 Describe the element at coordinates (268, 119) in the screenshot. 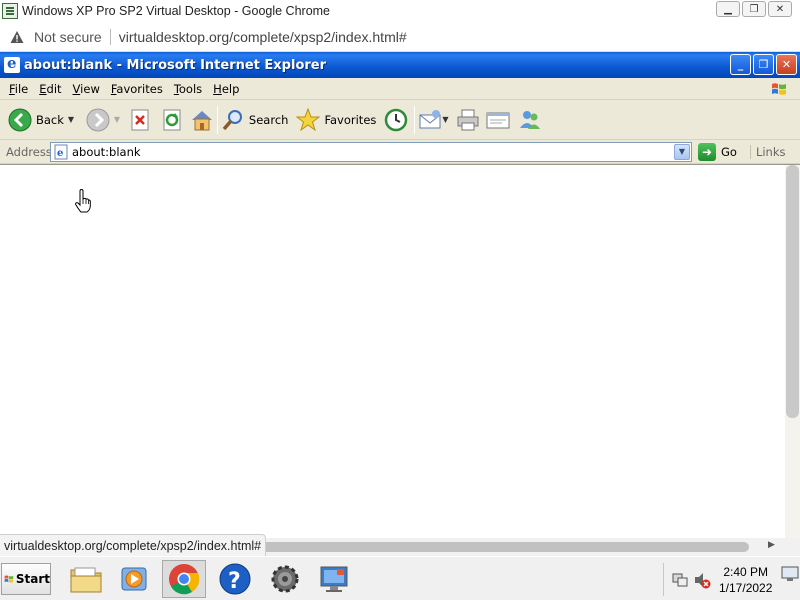

I see `search-label: Search` at that location.